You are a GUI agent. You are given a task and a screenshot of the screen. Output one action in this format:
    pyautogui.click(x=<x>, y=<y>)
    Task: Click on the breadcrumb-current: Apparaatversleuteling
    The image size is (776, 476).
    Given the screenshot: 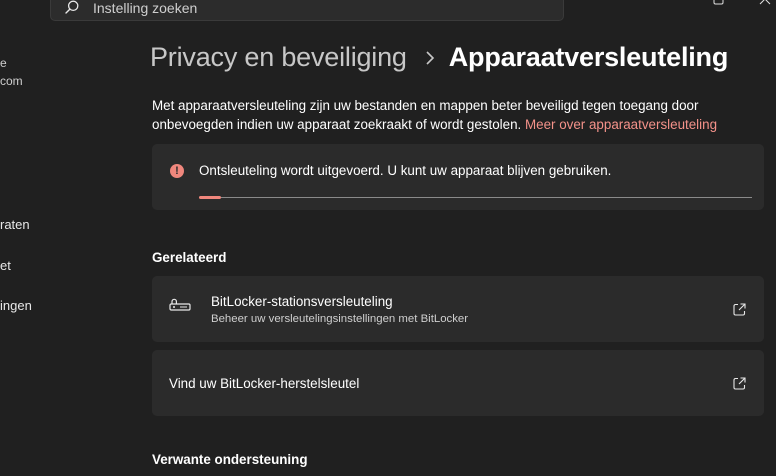 What is the action you would take?
    pyautogui.click(x=588, y=57)
    